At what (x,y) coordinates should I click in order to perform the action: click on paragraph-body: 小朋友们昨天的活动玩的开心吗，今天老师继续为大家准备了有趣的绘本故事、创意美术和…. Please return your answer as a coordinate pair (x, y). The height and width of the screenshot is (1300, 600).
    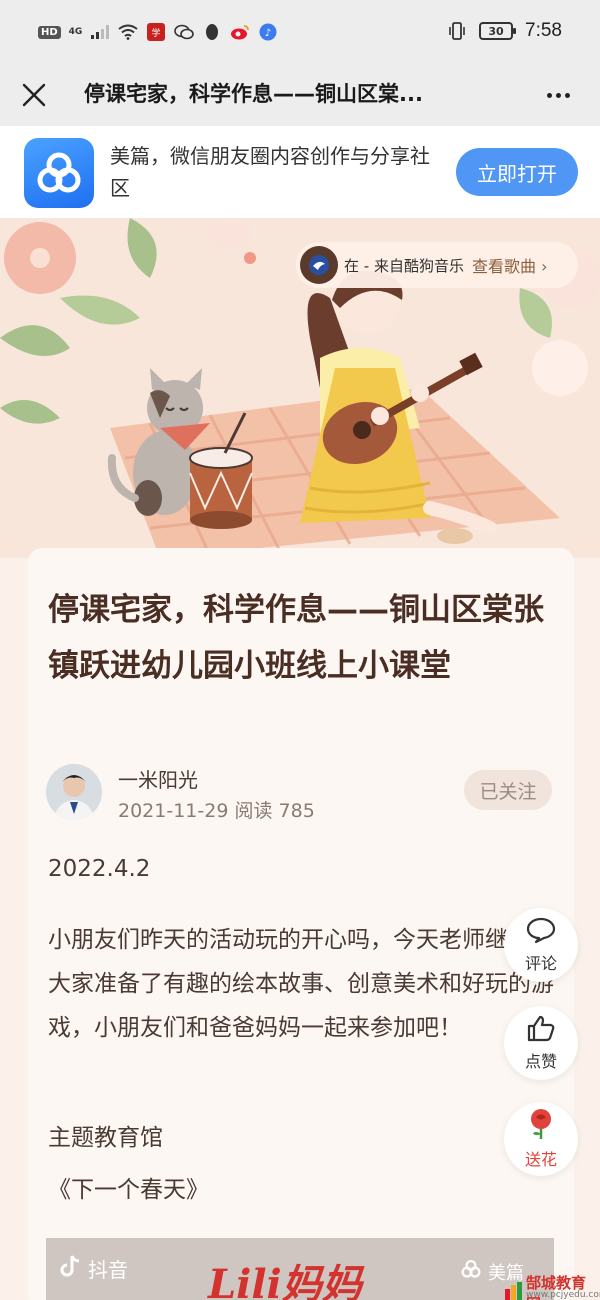
    Looking at the image, I should click on (301, 984).